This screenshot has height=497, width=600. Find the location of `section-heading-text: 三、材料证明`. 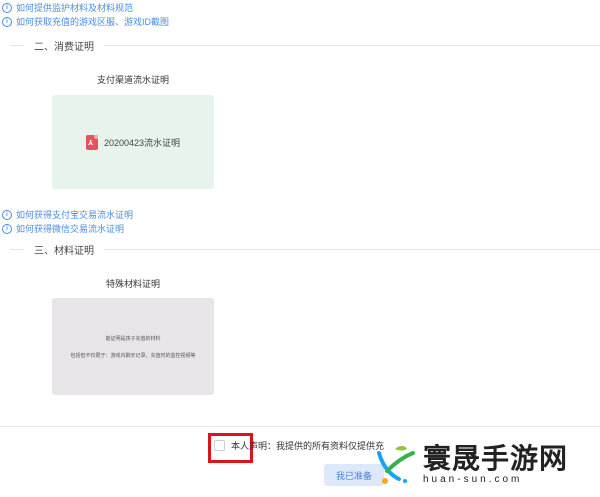

section-heading-text: 三、材料证明 is located at coordinates (64, 251).